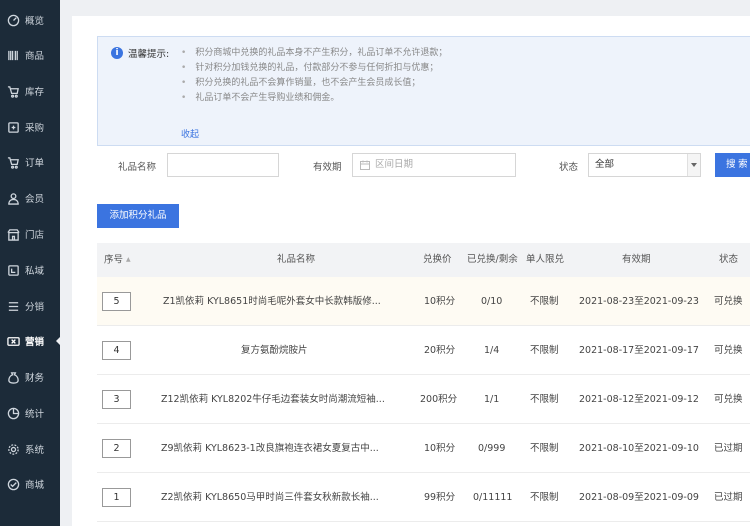 This screenshot has width=750, height=526. Describe the element at coordinates (116, 497) in the screenshot. I see `seq-input: 1` at that location.